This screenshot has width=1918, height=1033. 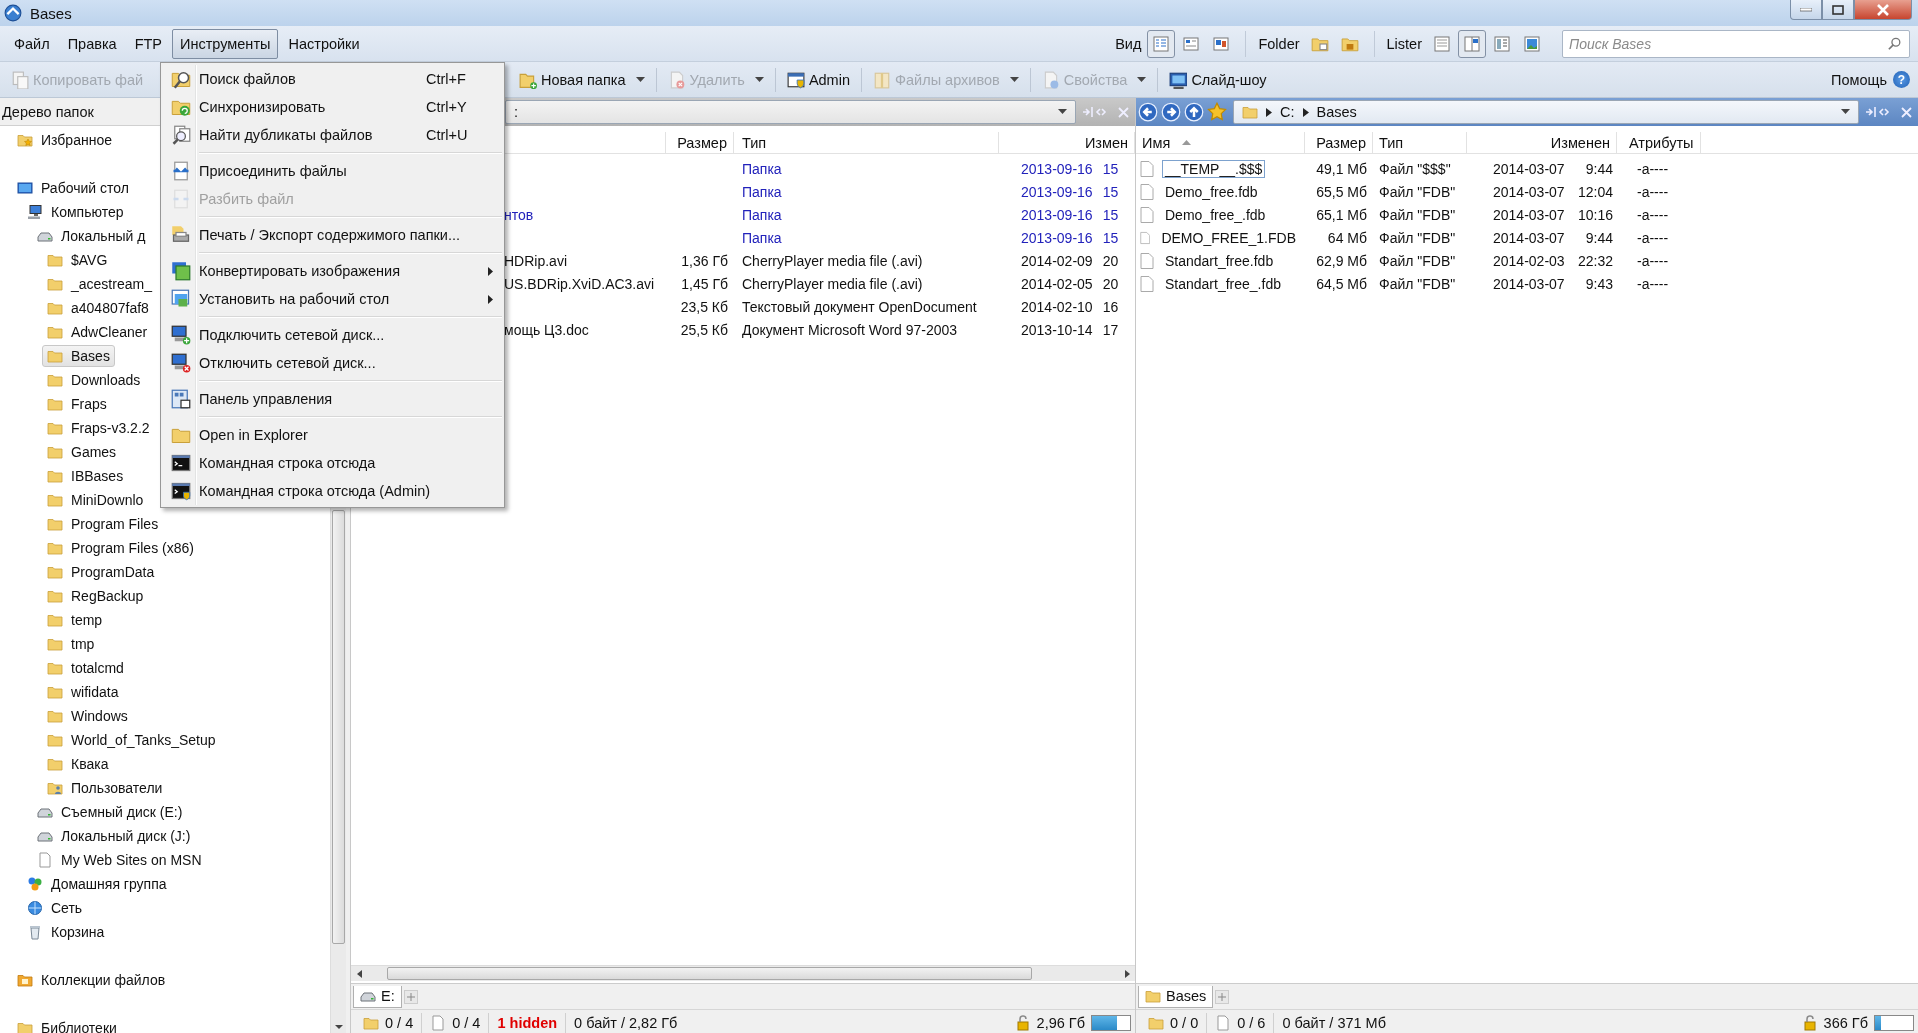 I want to click on tree-item: a404807faf8, so click(x=98, y=308).